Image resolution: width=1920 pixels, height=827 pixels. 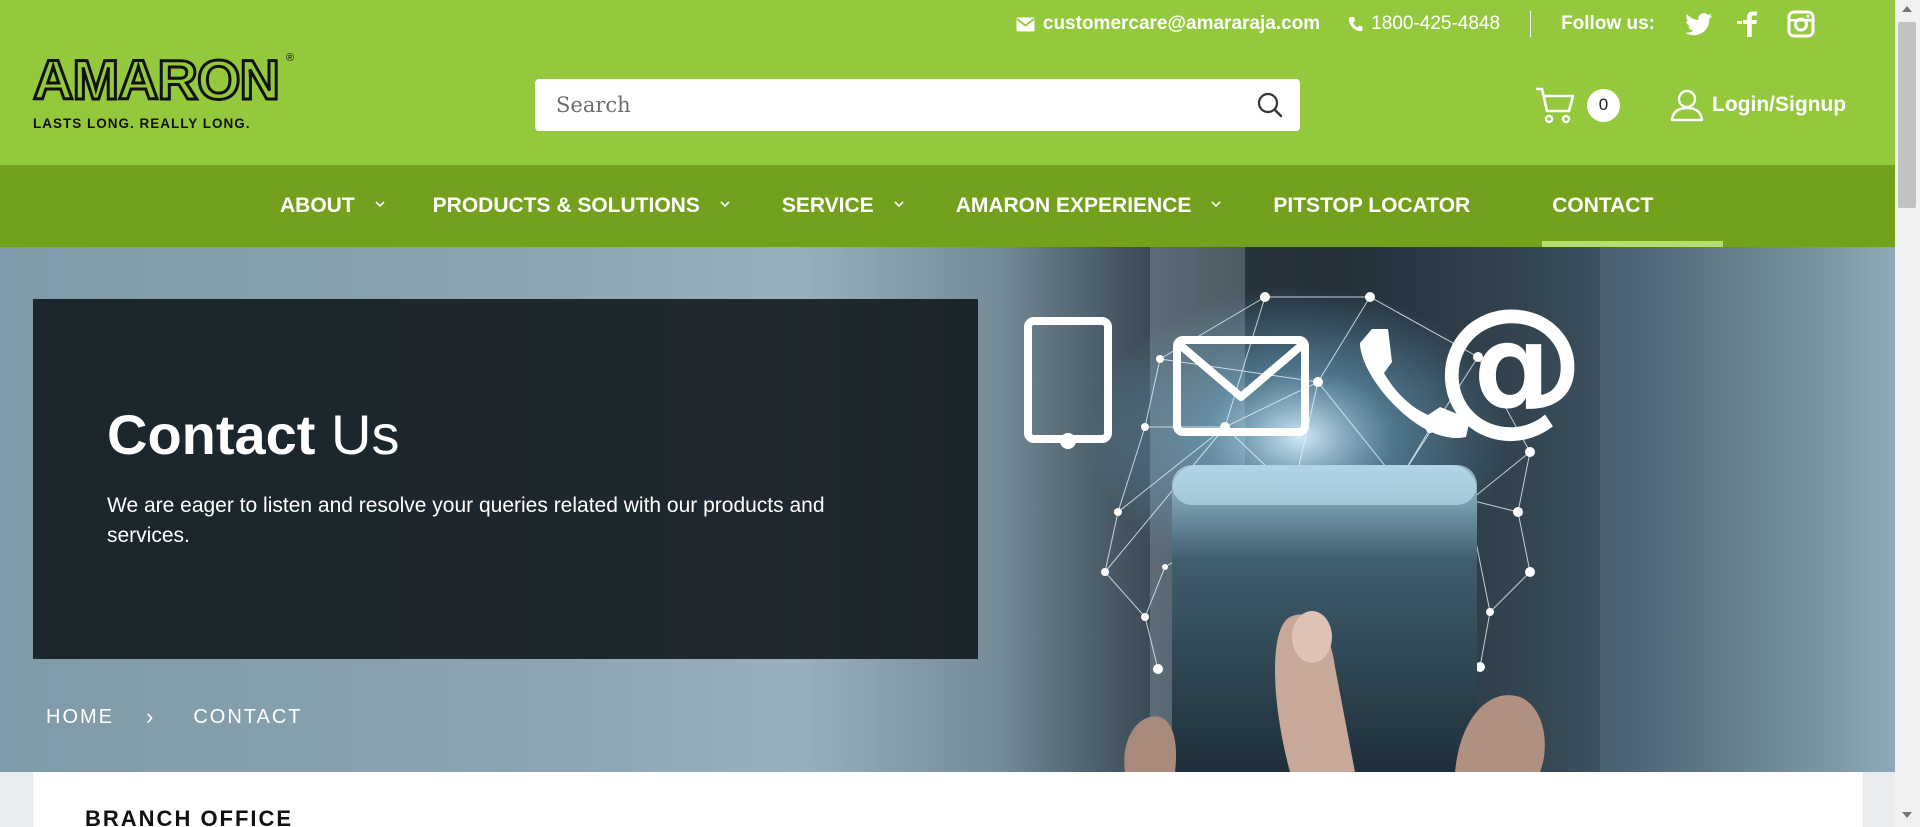 I want to click on nav-label: PITSTOP LOCATOR, so click(x=1372, y=205).